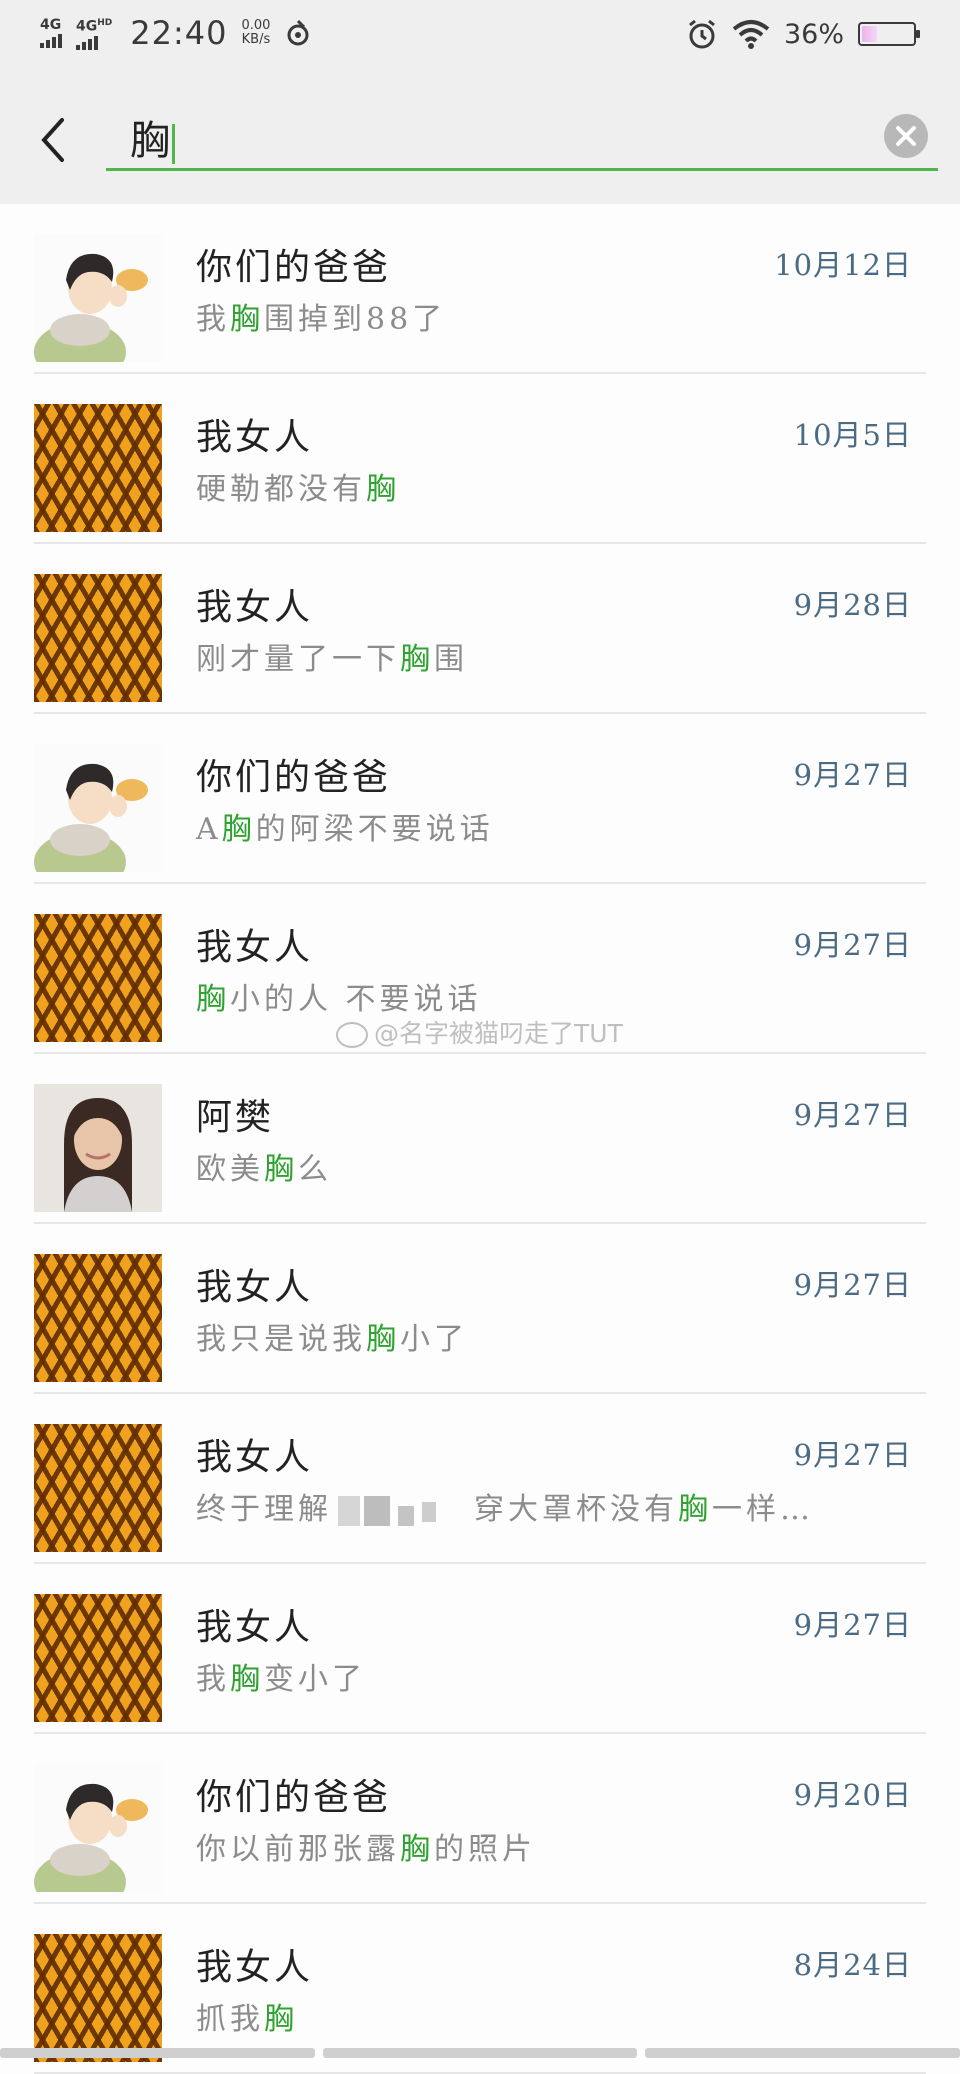 Image resolution: width=960 pixels, height=2074 pixels. I want to click on signal-1-label: 4G, so click(51, 25).